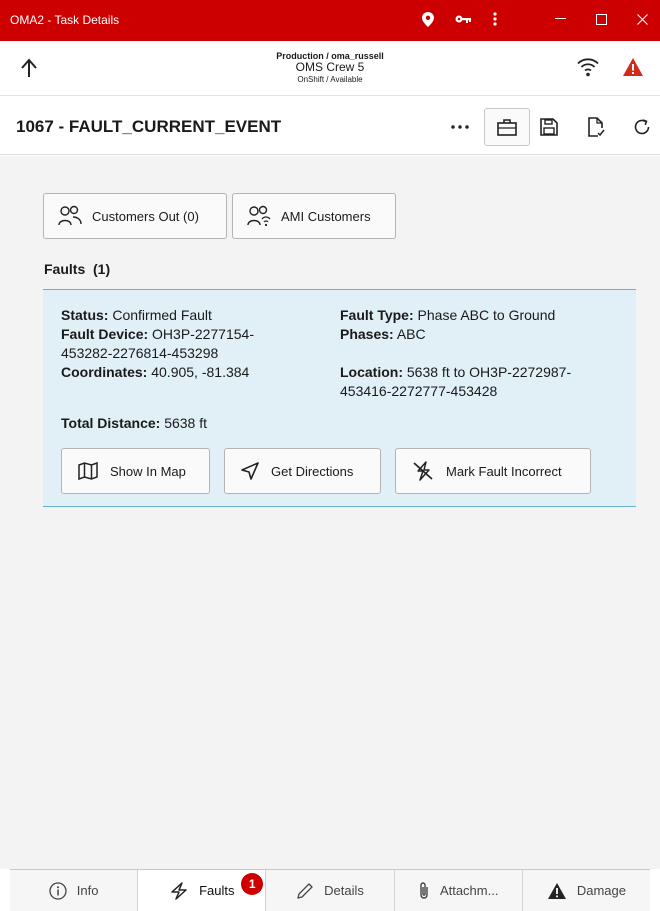  I want to click on navigation-arrow-icon, so click(250, 471).